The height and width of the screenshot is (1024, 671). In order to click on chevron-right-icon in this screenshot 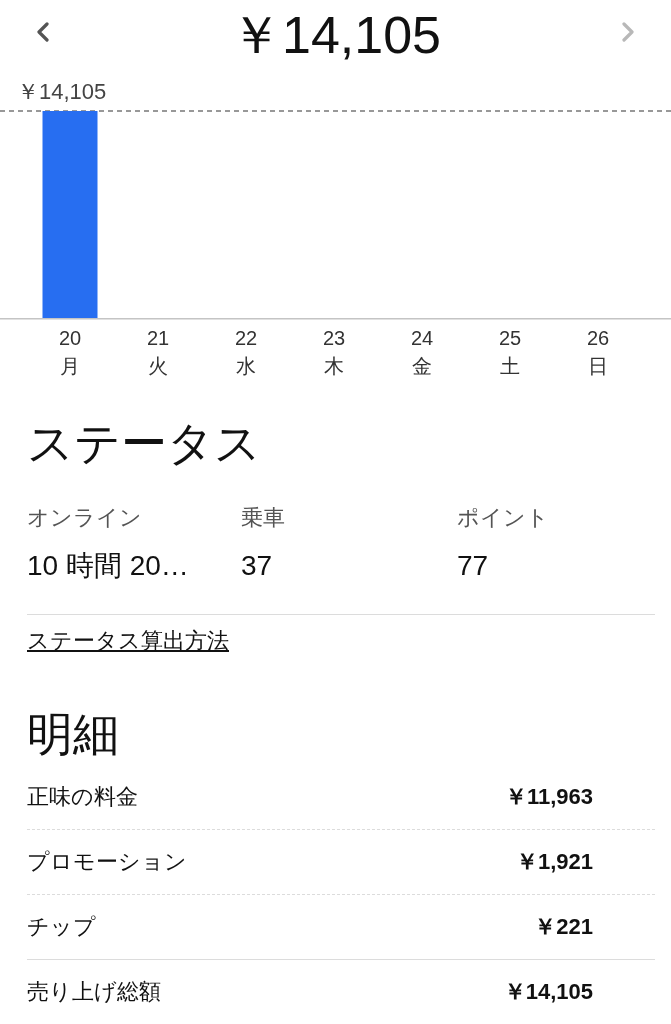, I will do `click(628, 32)`.